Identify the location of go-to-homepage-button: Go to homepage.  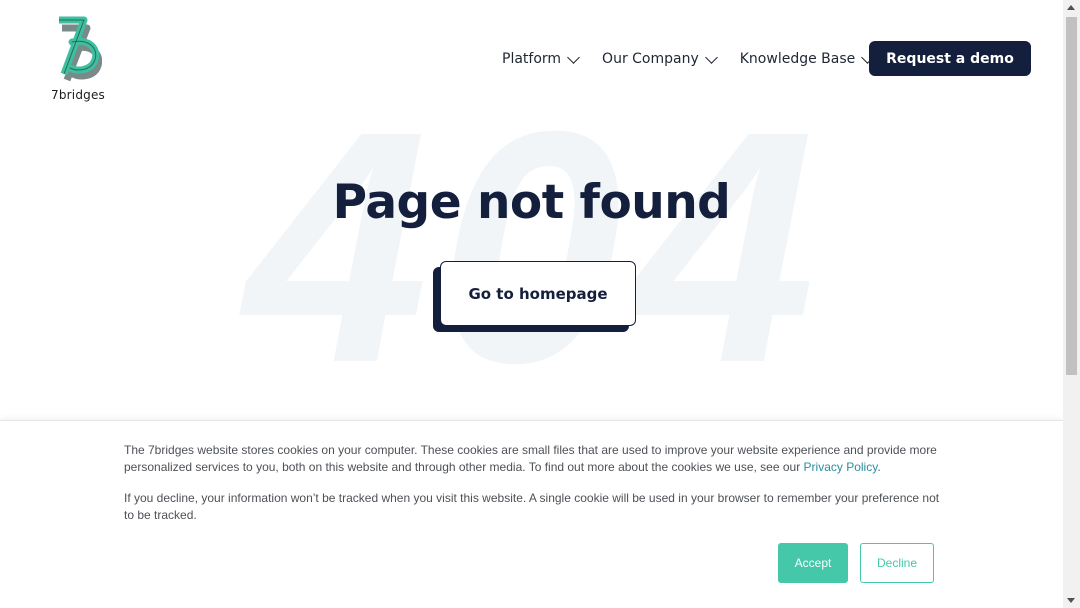
(538, 293).